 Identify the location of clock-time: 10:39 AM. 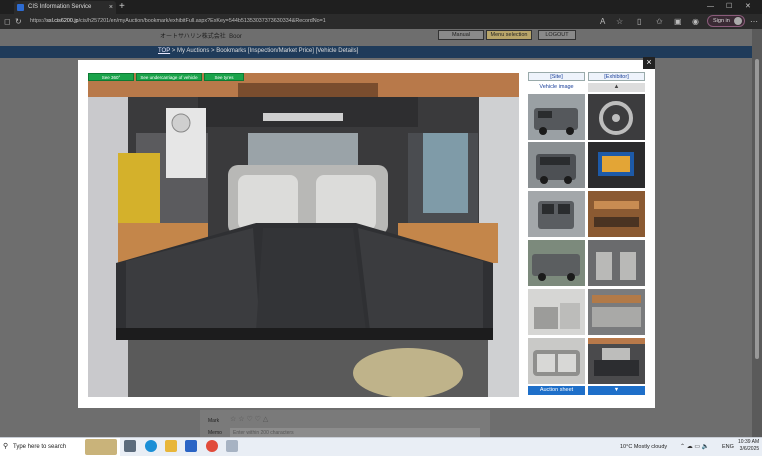
(749, 442).